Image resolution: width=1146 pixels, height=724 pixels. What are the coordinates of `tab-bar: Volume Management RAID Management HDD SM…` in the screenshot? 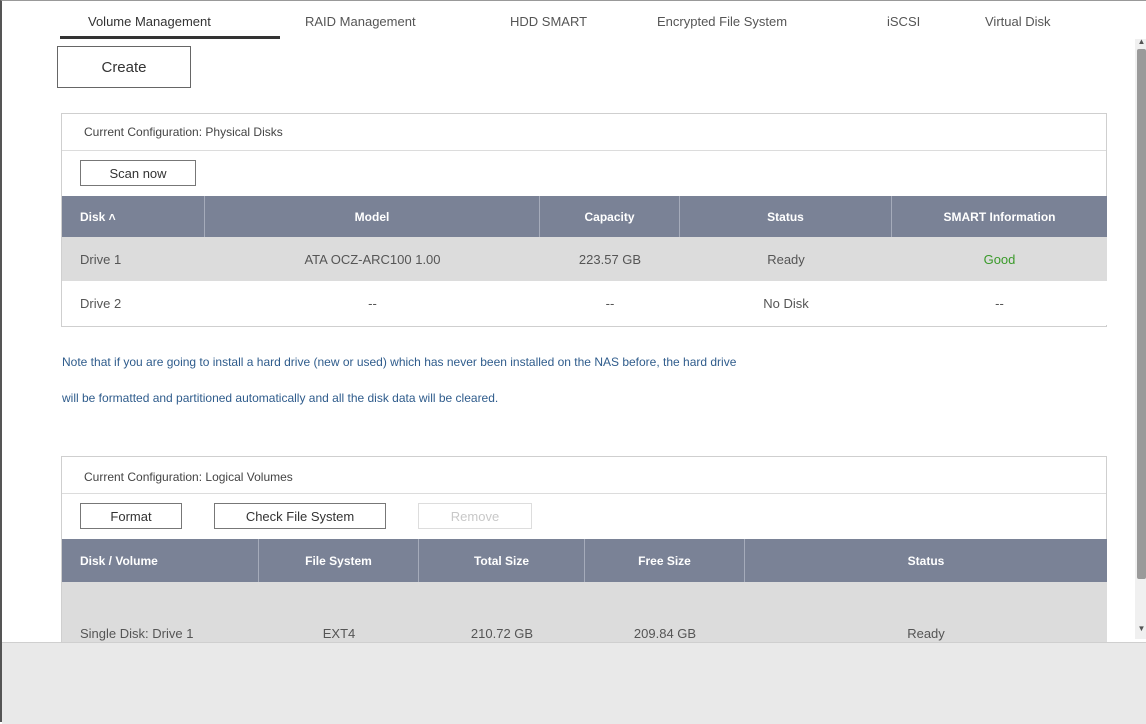 It's located at (585, 24).